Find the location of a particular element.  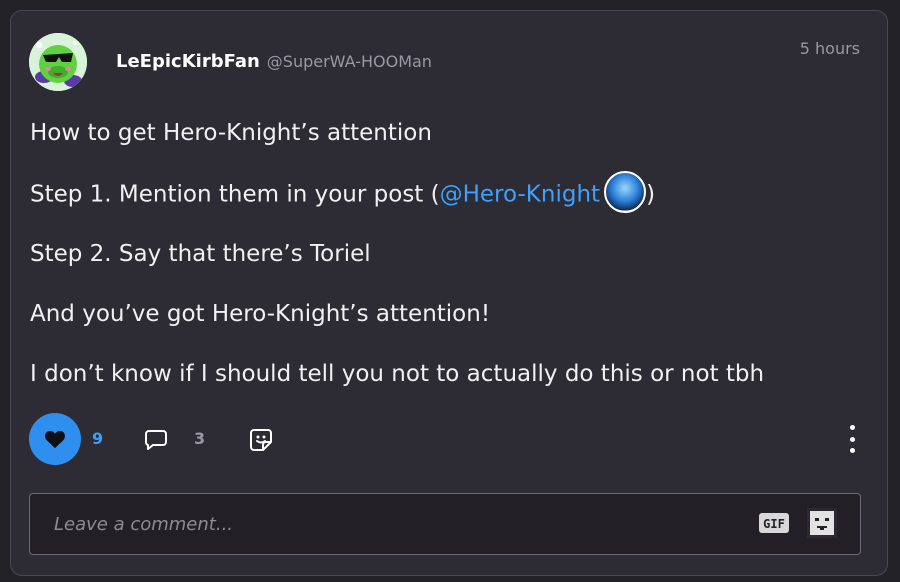

author-display-name: LeEpicKirbFan is located at coordinates (188, 61).